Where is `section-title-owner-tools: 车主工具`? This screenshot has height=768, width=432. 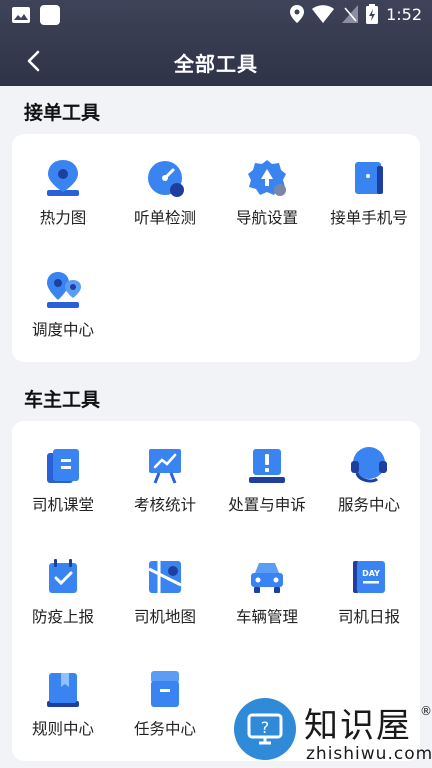
section-title-owner-tools: 车主工具 is located at coordinates (62, 400).